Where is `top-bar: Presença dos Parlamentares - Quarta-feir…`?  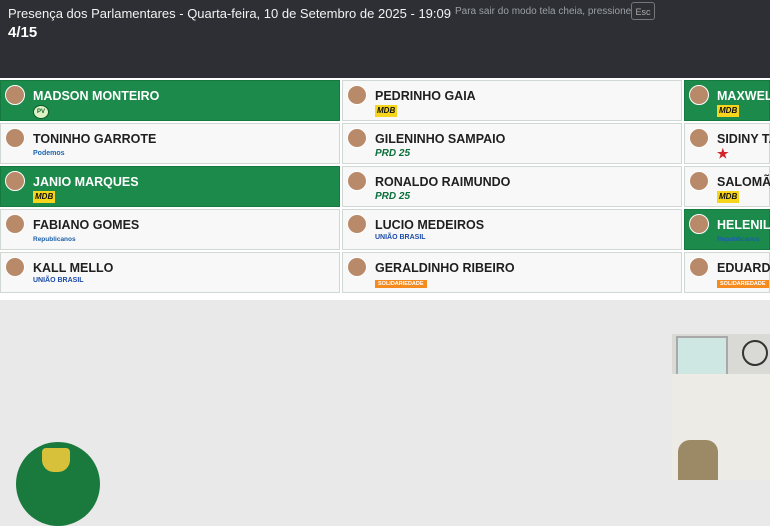
top-bar: Presença dos Parlamentares - Quarta-feir… is located at coordinates (385, 39).